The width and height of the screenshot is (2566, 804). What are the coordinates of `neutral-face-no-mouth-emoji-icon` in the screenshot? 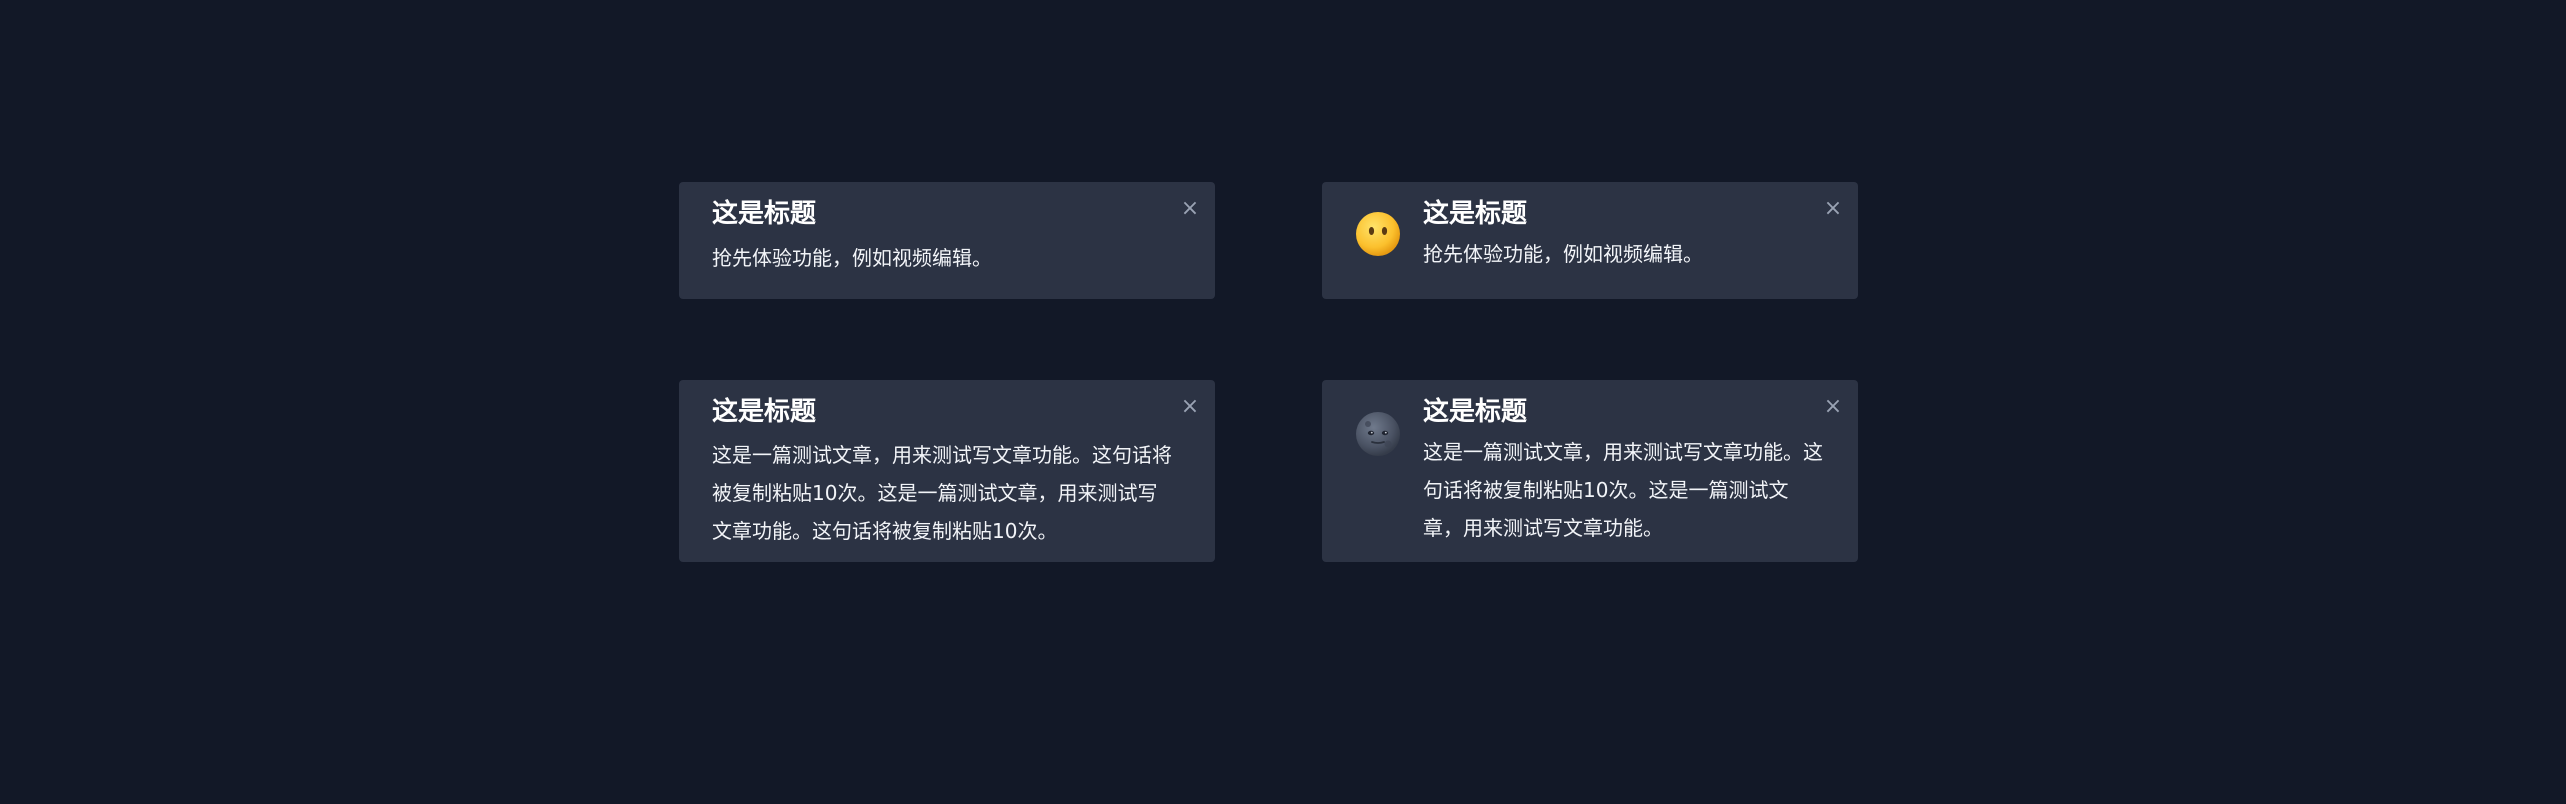 It's located at (1378, 234).